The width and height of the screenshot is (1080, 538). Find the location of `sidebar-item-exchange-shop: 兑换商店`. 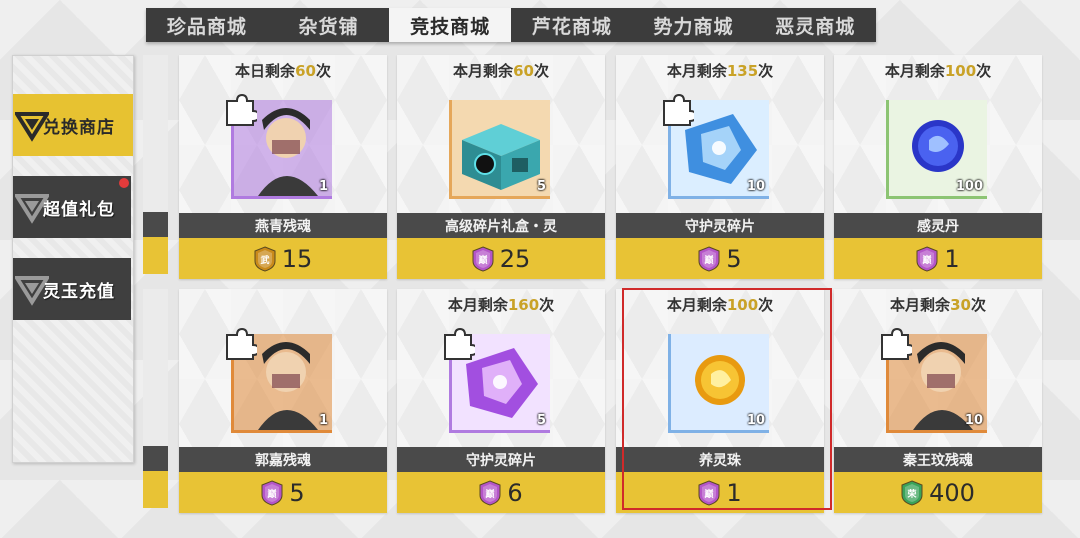

sidebar-item-exchange-shop: 兑换商店 is located at coordinates (73, 125).